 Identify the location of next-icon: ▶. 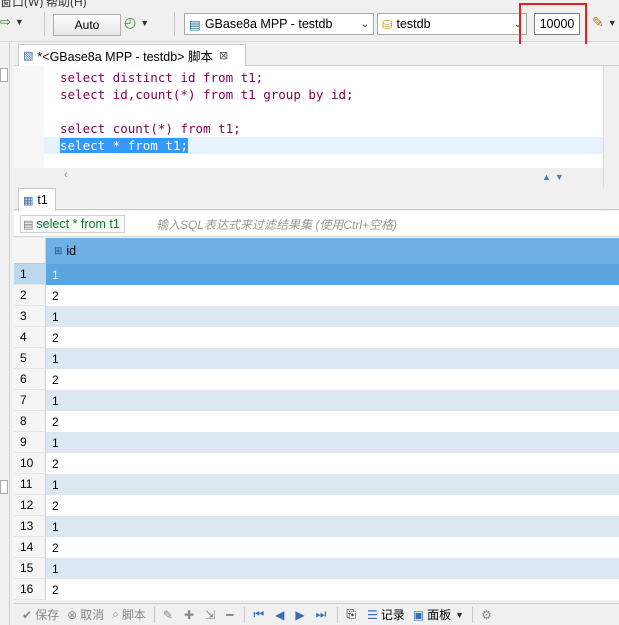
(300, 614).